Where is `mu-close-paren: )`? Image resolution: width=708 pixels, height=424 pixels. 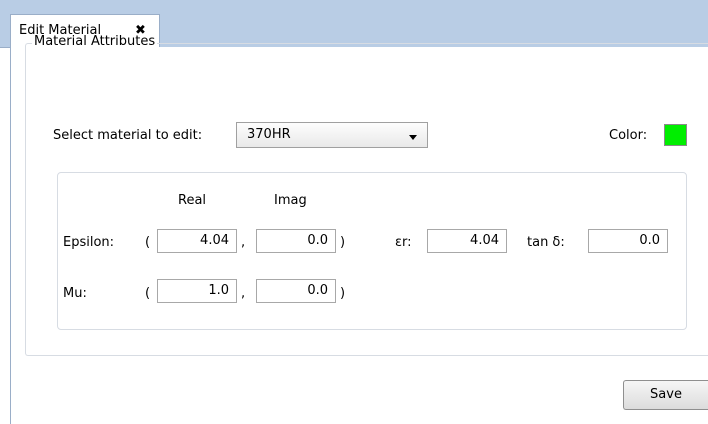 mu-close-paren: ) is located at coordinates (343, 293).